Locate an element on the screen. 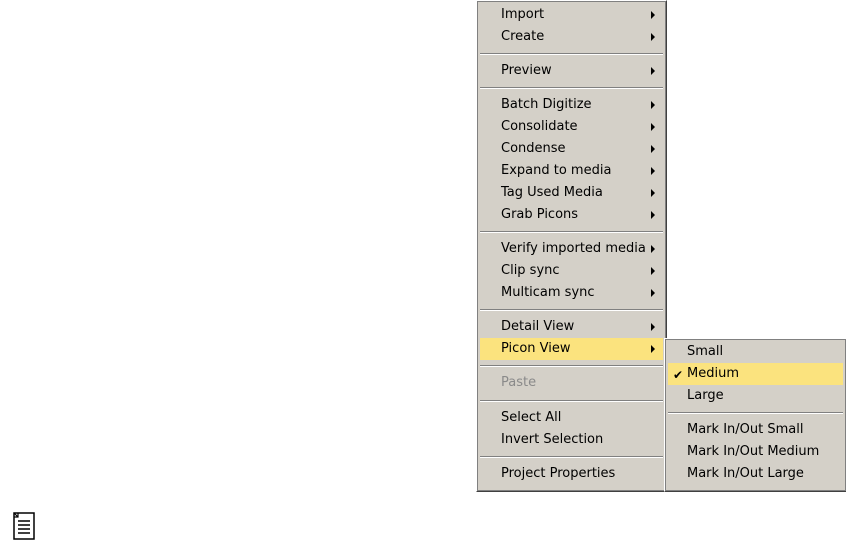  submenu-item-mark-in-out-large: Mark In/Out Large is located at coordinates (755, 474).